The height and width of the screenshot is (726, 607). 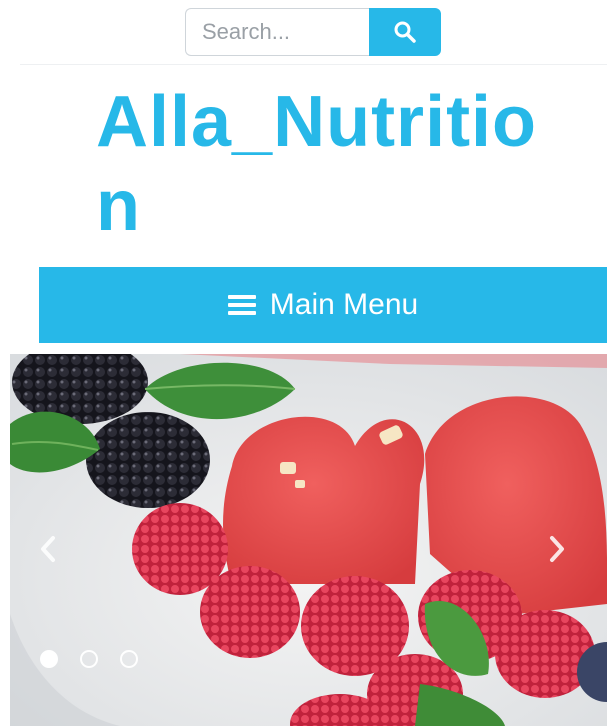 I want to click on search-form, so click(x=313, y=32).